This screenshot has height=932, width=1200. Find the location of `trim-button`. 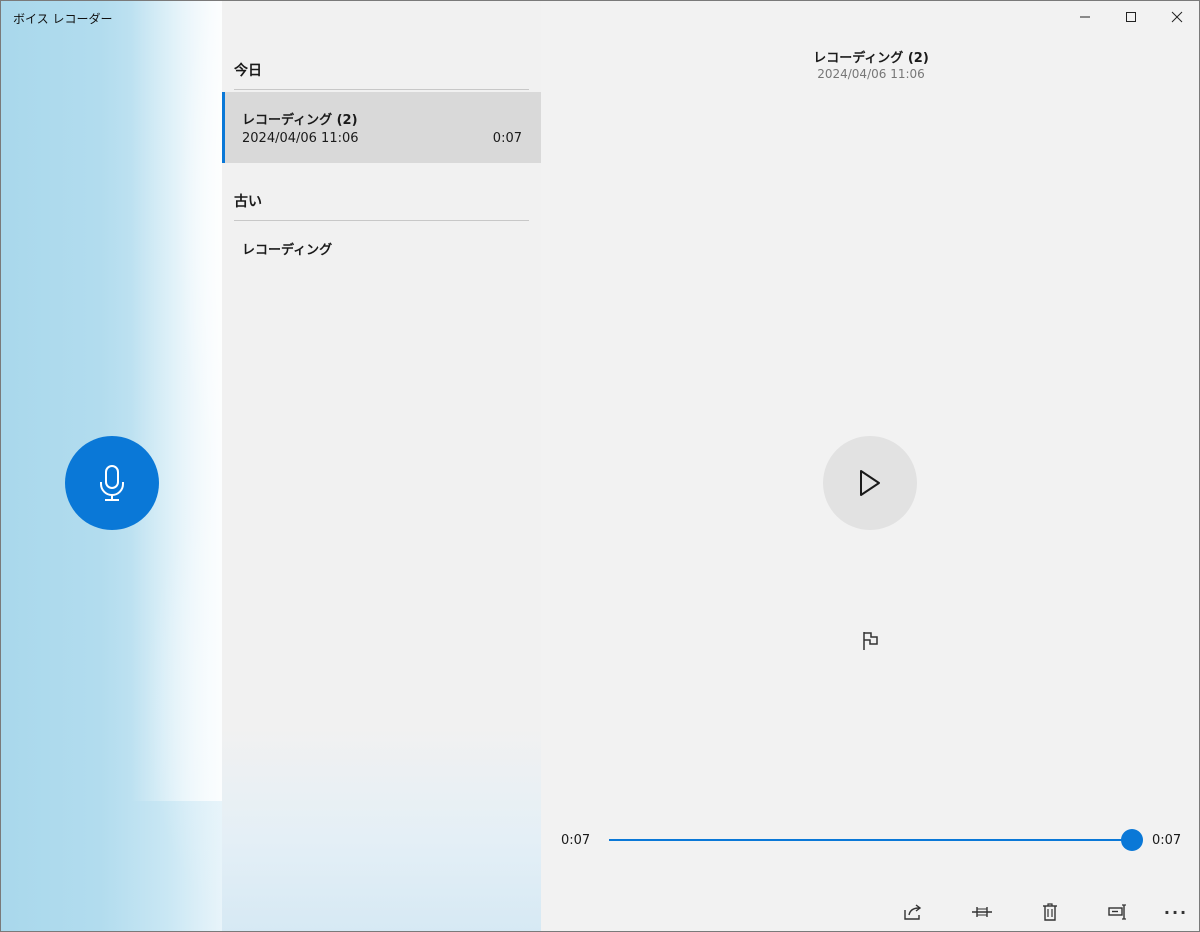

trim-button is located at coordinates (982, 912).